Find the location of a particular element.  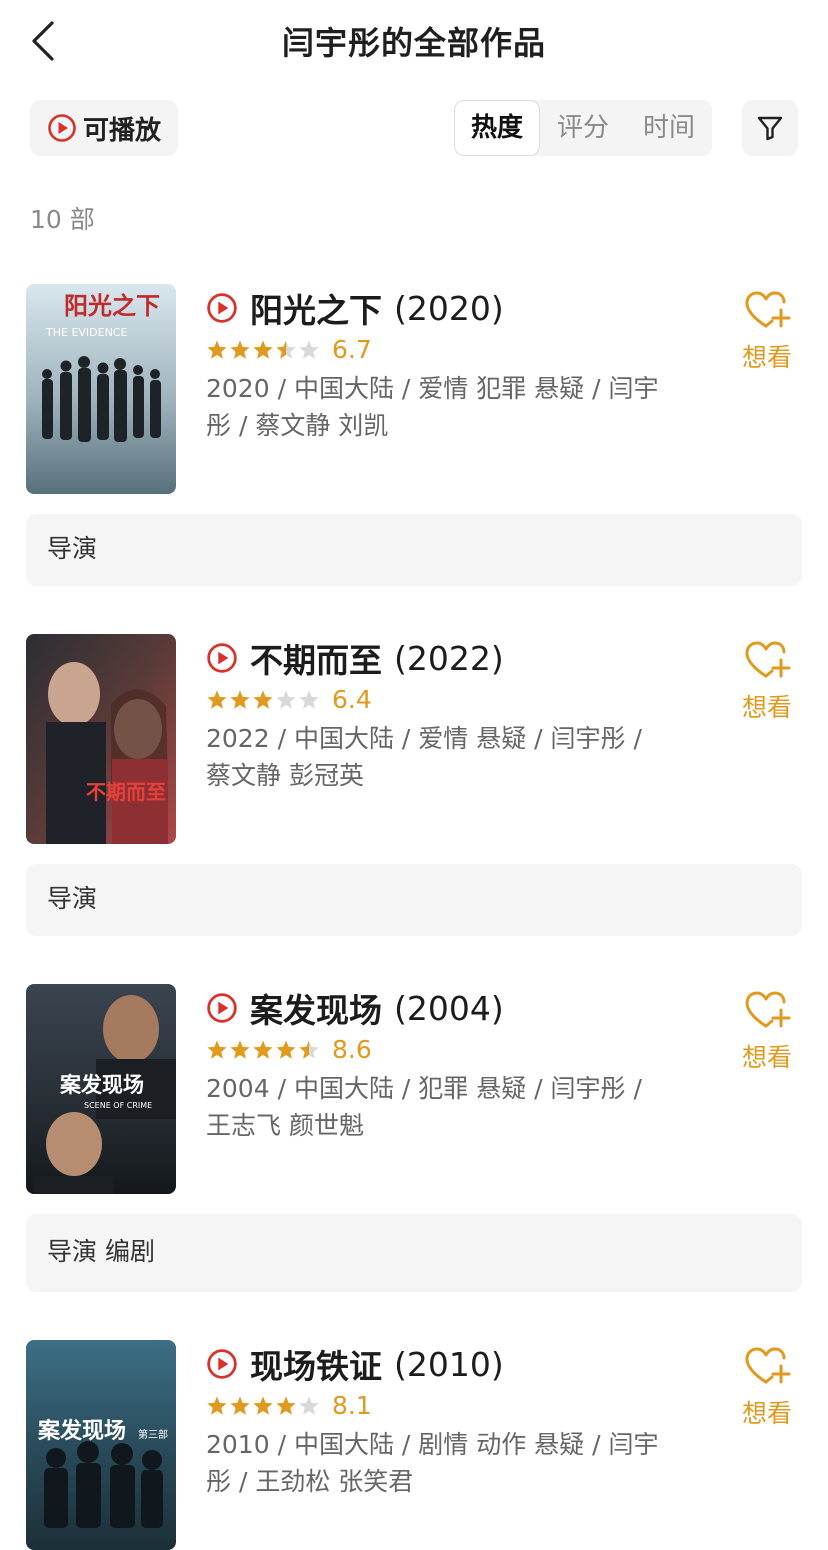

item-title: 案发现场 is located at coordinates (316, 1010).